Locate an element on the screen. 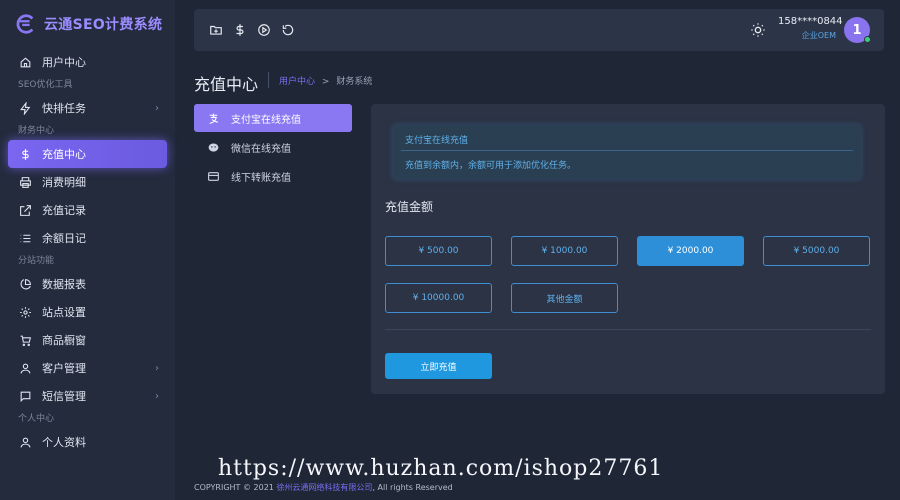  tab-wechat: 微信在线充值 is located at coordinates (273, 147).